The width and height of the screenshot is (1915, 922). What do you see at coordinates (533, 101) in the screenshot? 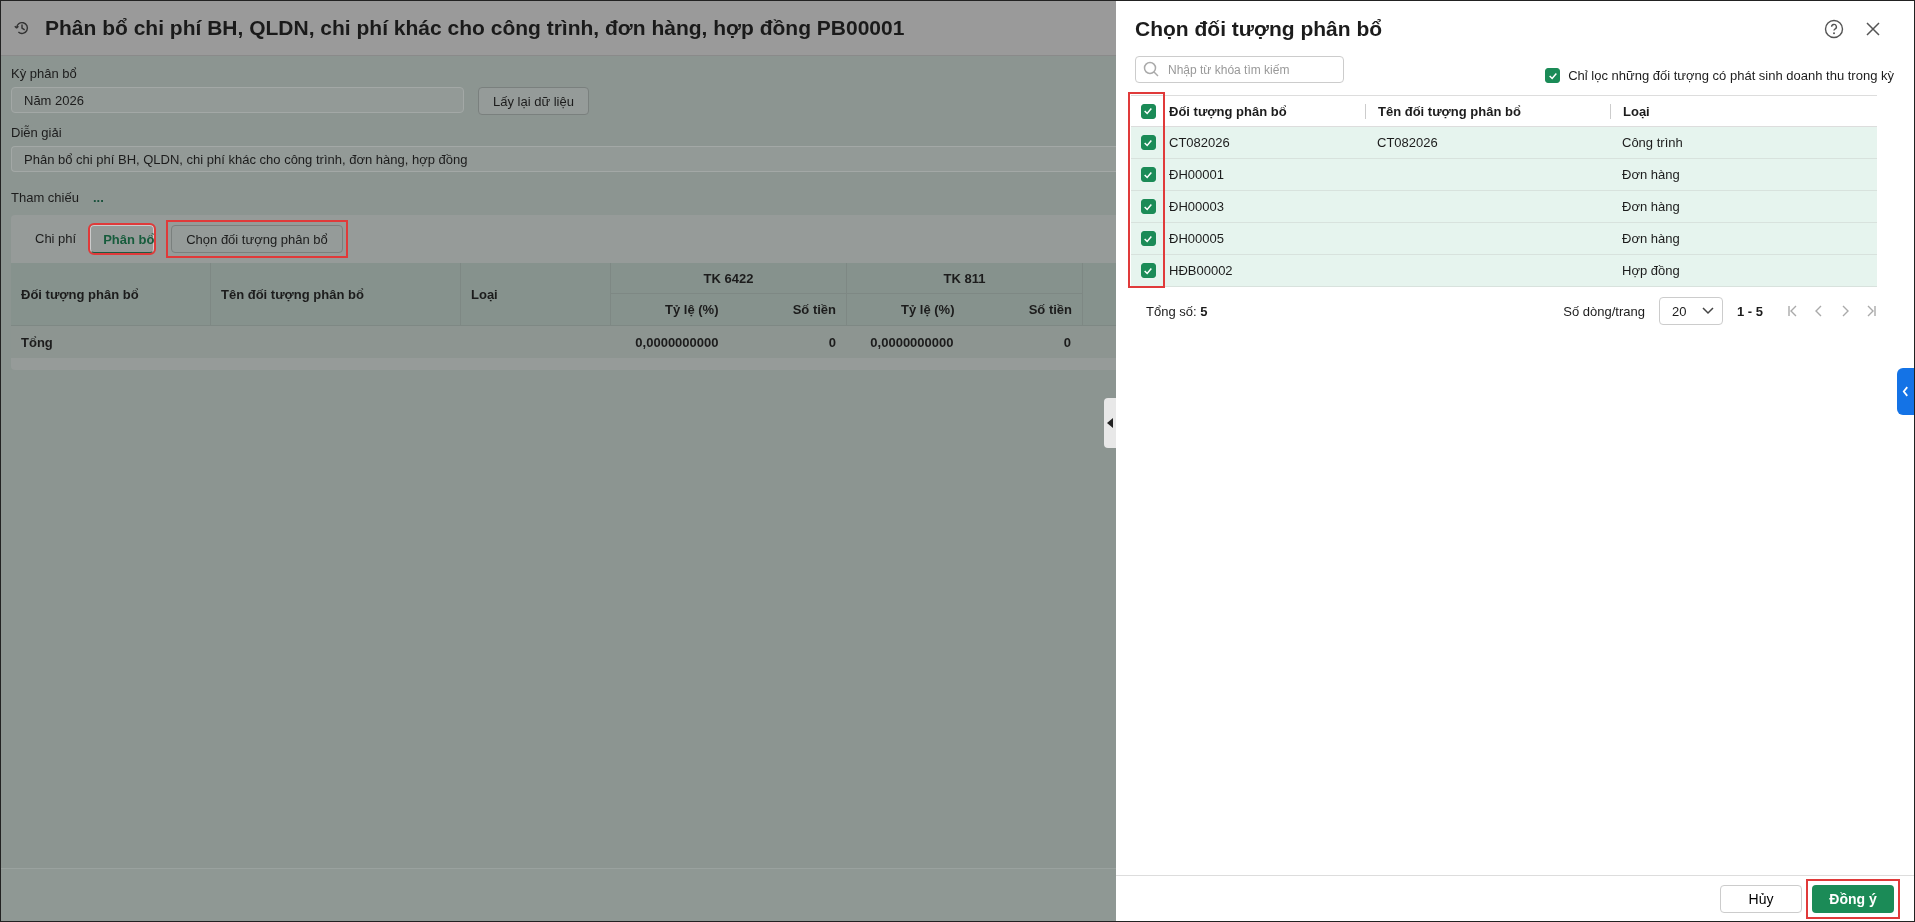
I see `reload-button: Lấy lại dữ liệu` at bounding box center [533, 101].